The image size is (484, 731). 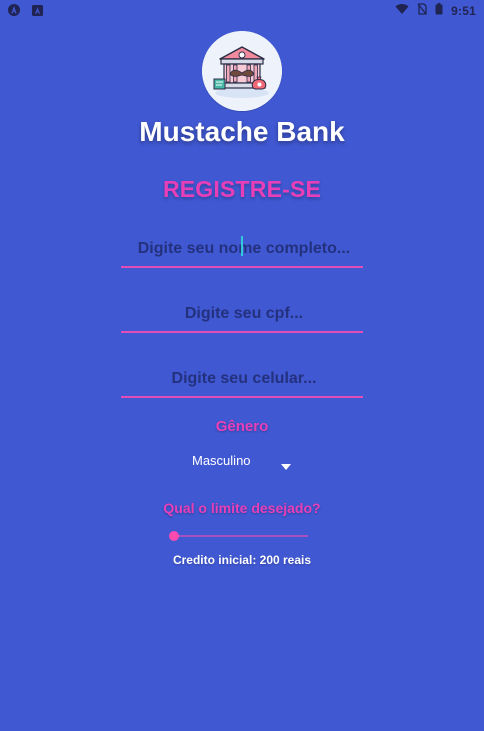 What do you see at coordinates (174, 536) in the screenshot?
I see `slider-thumb` at bounding box center [174, 536].